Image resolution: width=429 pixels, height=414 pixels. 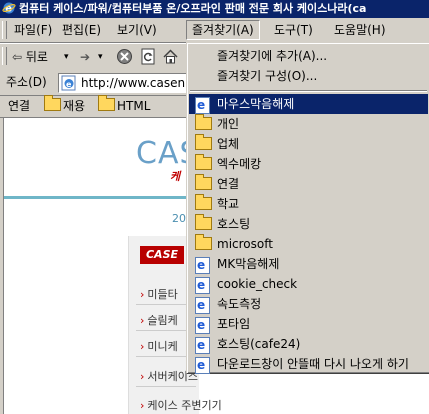 I want to click on menu-item-label: 속도측정, so click(x=239, y=304).